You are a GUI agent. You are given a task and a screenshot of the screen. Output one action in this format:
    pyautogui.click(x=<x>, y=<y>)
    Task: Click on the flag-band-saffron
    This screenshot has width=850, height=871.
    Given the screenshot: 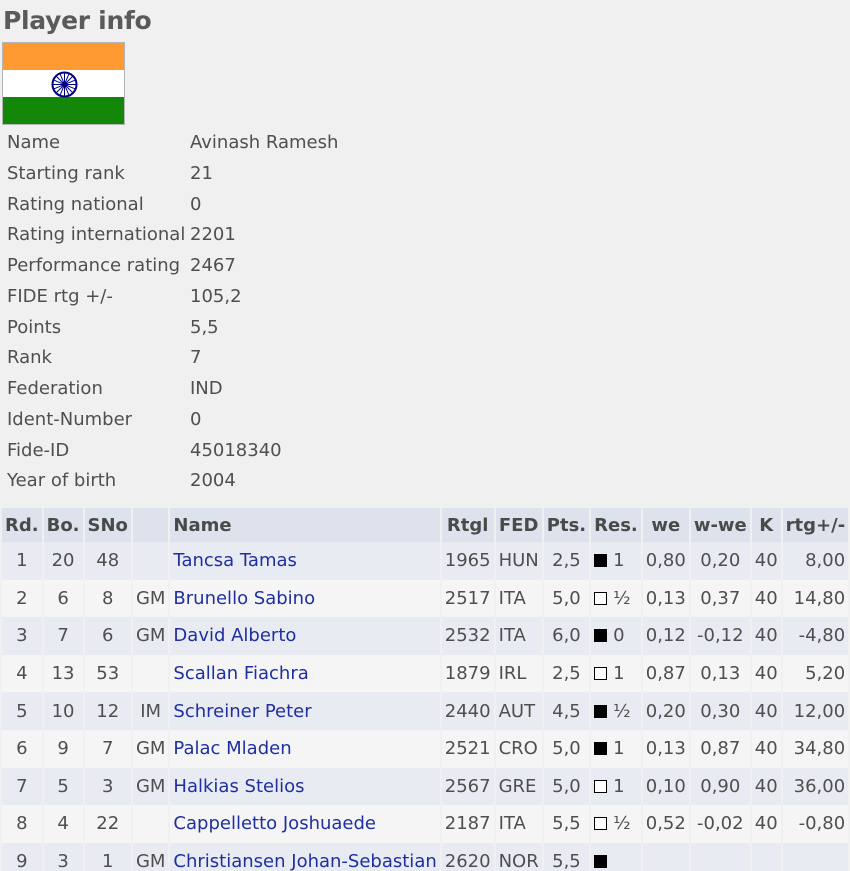 What is the action you would take?
    pyautogui.click(x=63, y=56)
    